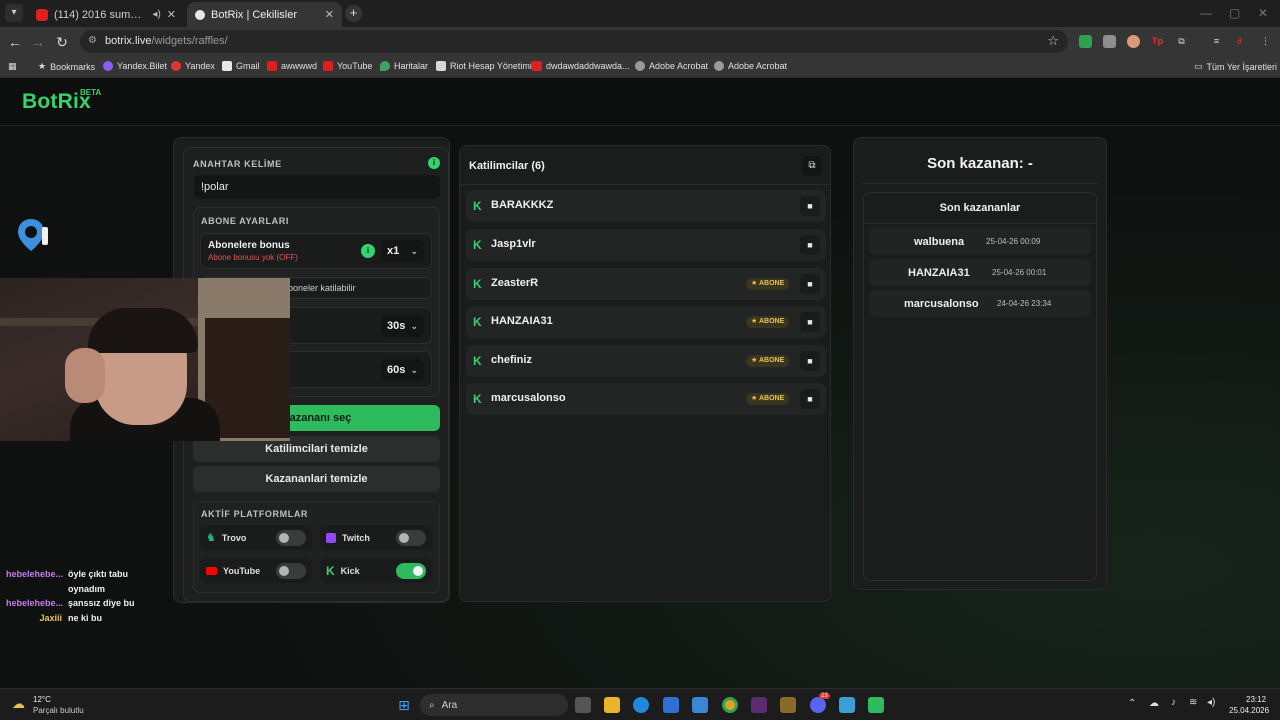 The image size is (1280, 720). I want to click on profile-icon: ∂, so click(1239, 41).